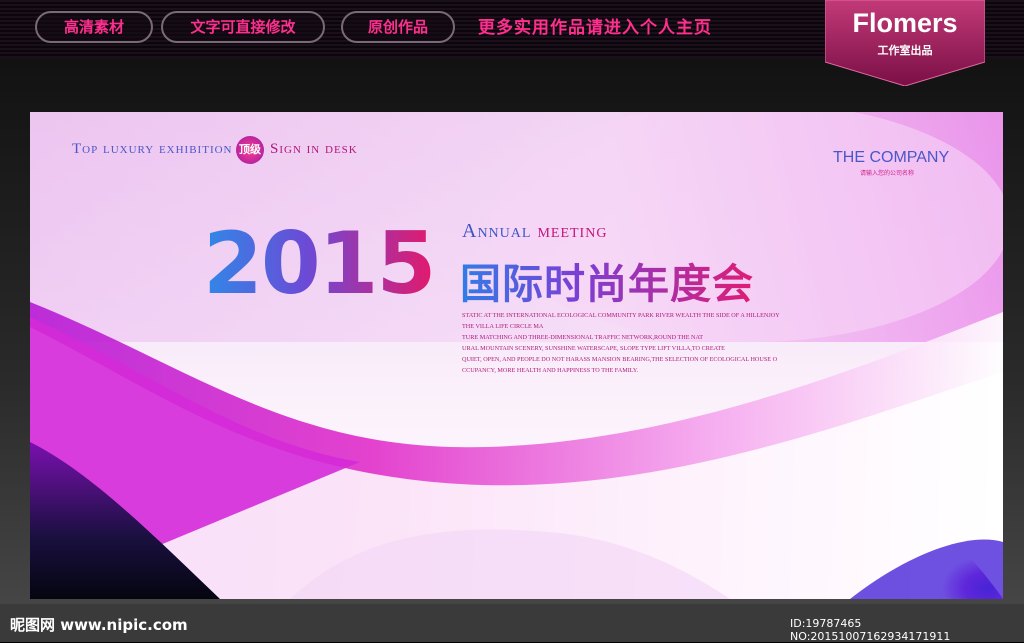  I want to click on tagline-right: Sign in desk, so click(314, 149).